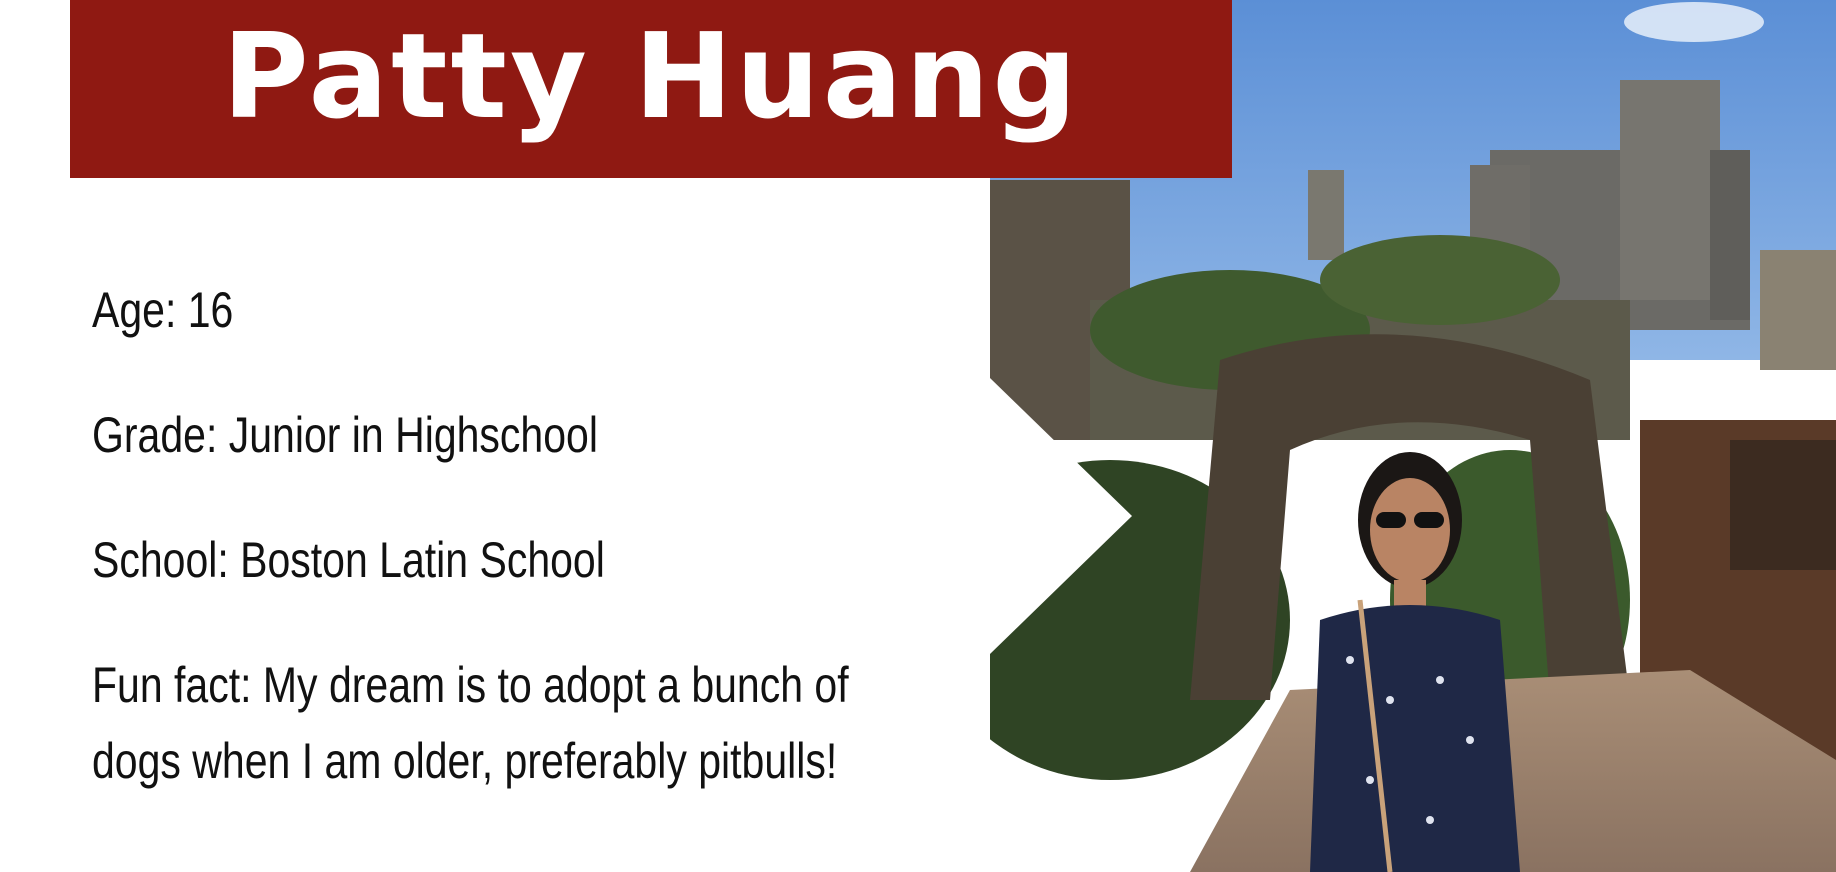 The image size is (1836, 872). What do you see at coordinates (1061, 516) in the screenshot?
I see `arrow-notch` at bounding box center [1061, 516].